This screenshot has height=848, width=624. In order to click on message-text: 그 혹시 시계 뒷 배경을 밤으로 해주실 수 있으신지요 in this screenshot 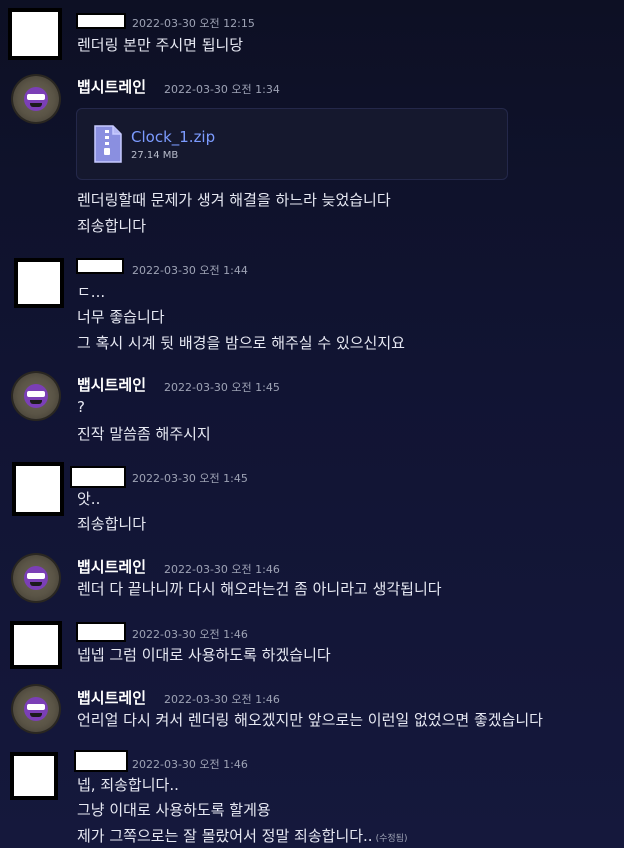, I will do `click(241, 343)`.